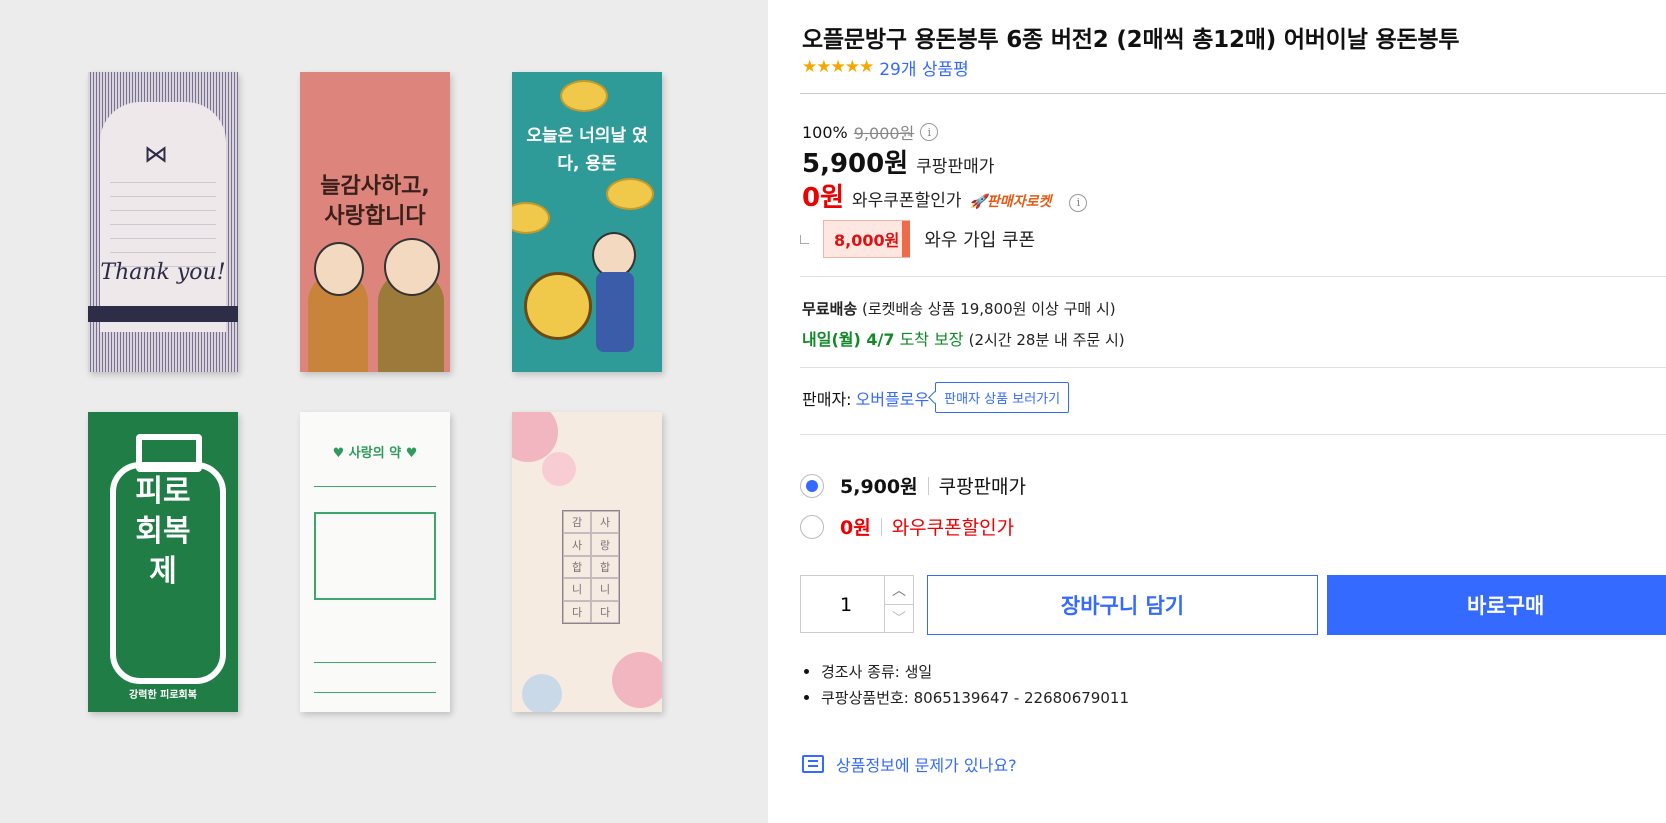 The height and width of the screenshot is (823, 1666). I want to click on option-wow-price: 0원 와우쿠폰할인가, so click(907, 526).